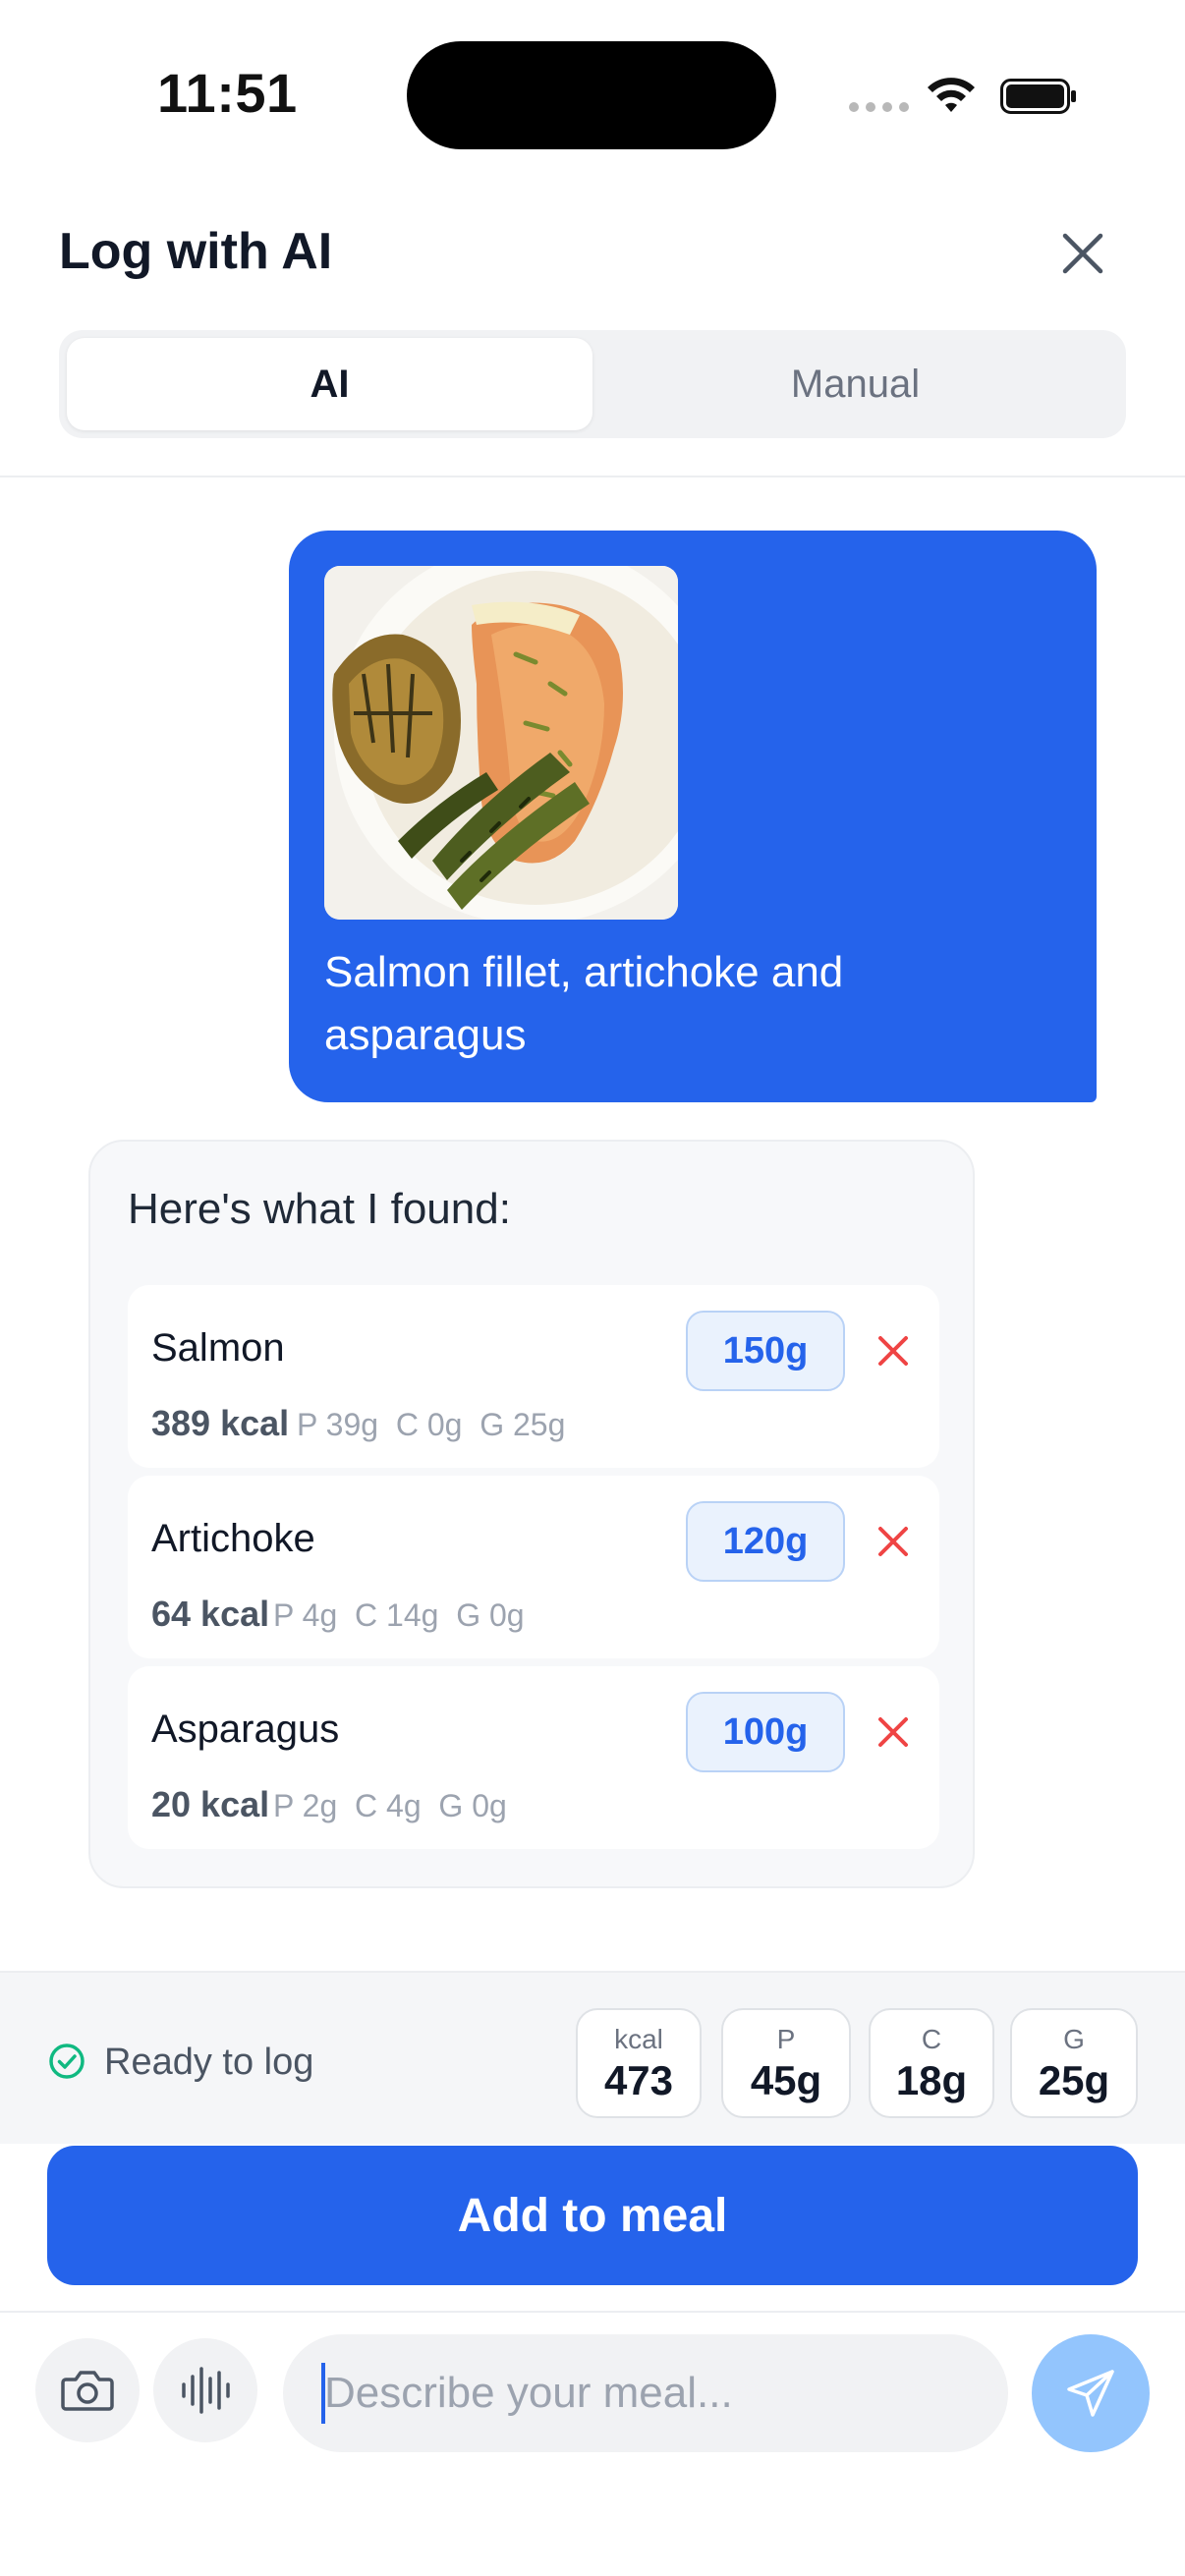 This screenshot has width=1185, height=2576. I want to click on nutrition-summary-bar: Ready to log kcal 473 P 45g C 18g G 25g, so click(592, 2057).